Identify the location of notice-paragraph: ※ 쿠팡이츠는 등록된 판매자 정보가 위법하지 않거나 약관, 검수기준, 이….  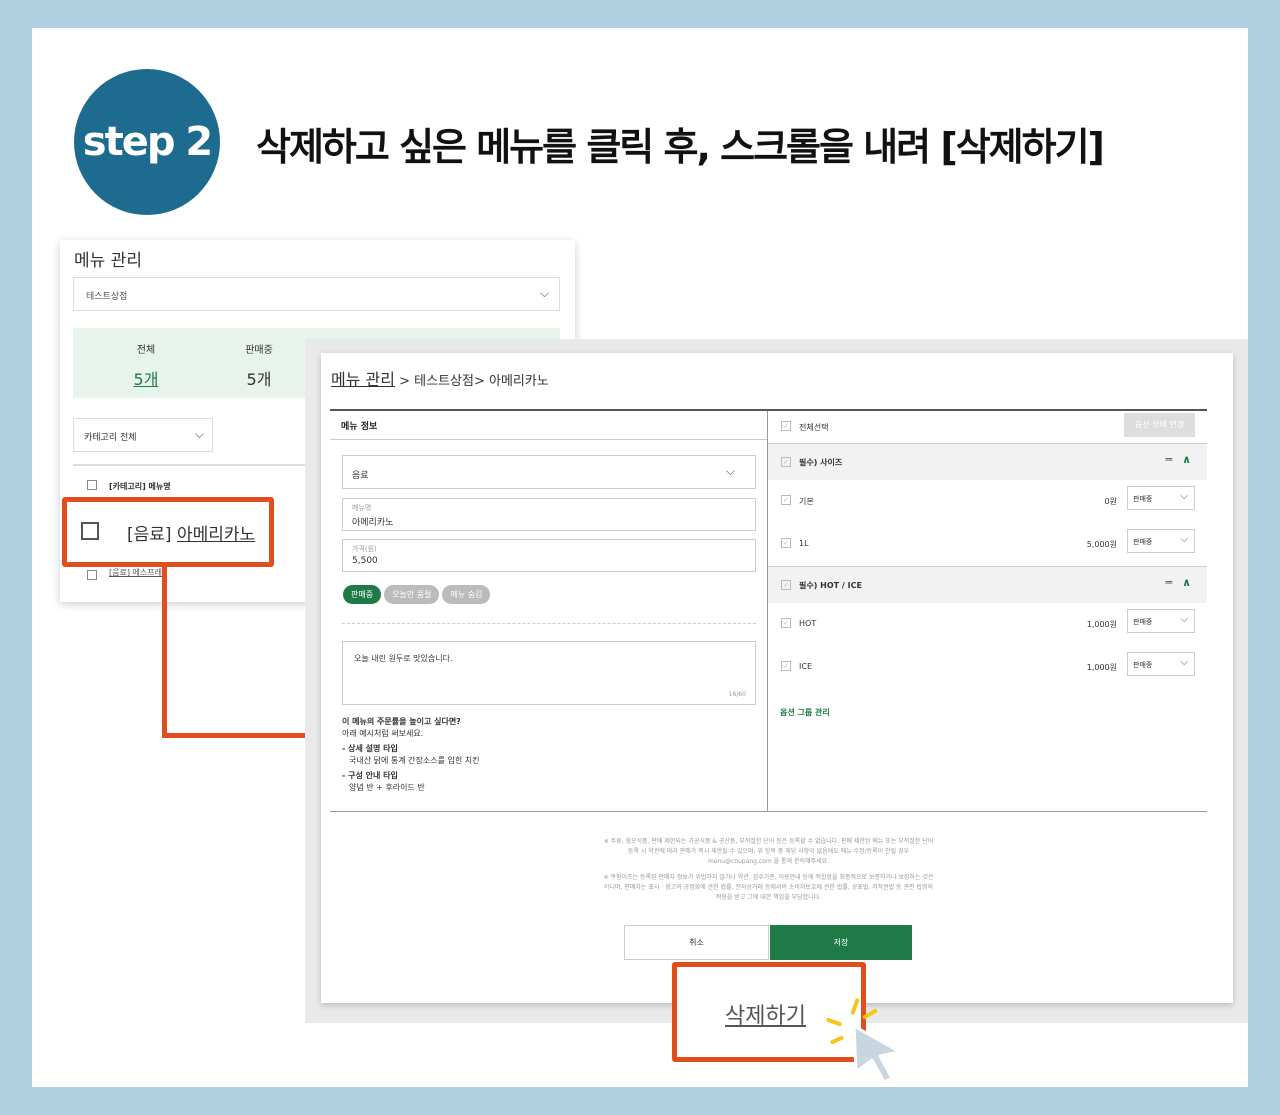
(768, 887).